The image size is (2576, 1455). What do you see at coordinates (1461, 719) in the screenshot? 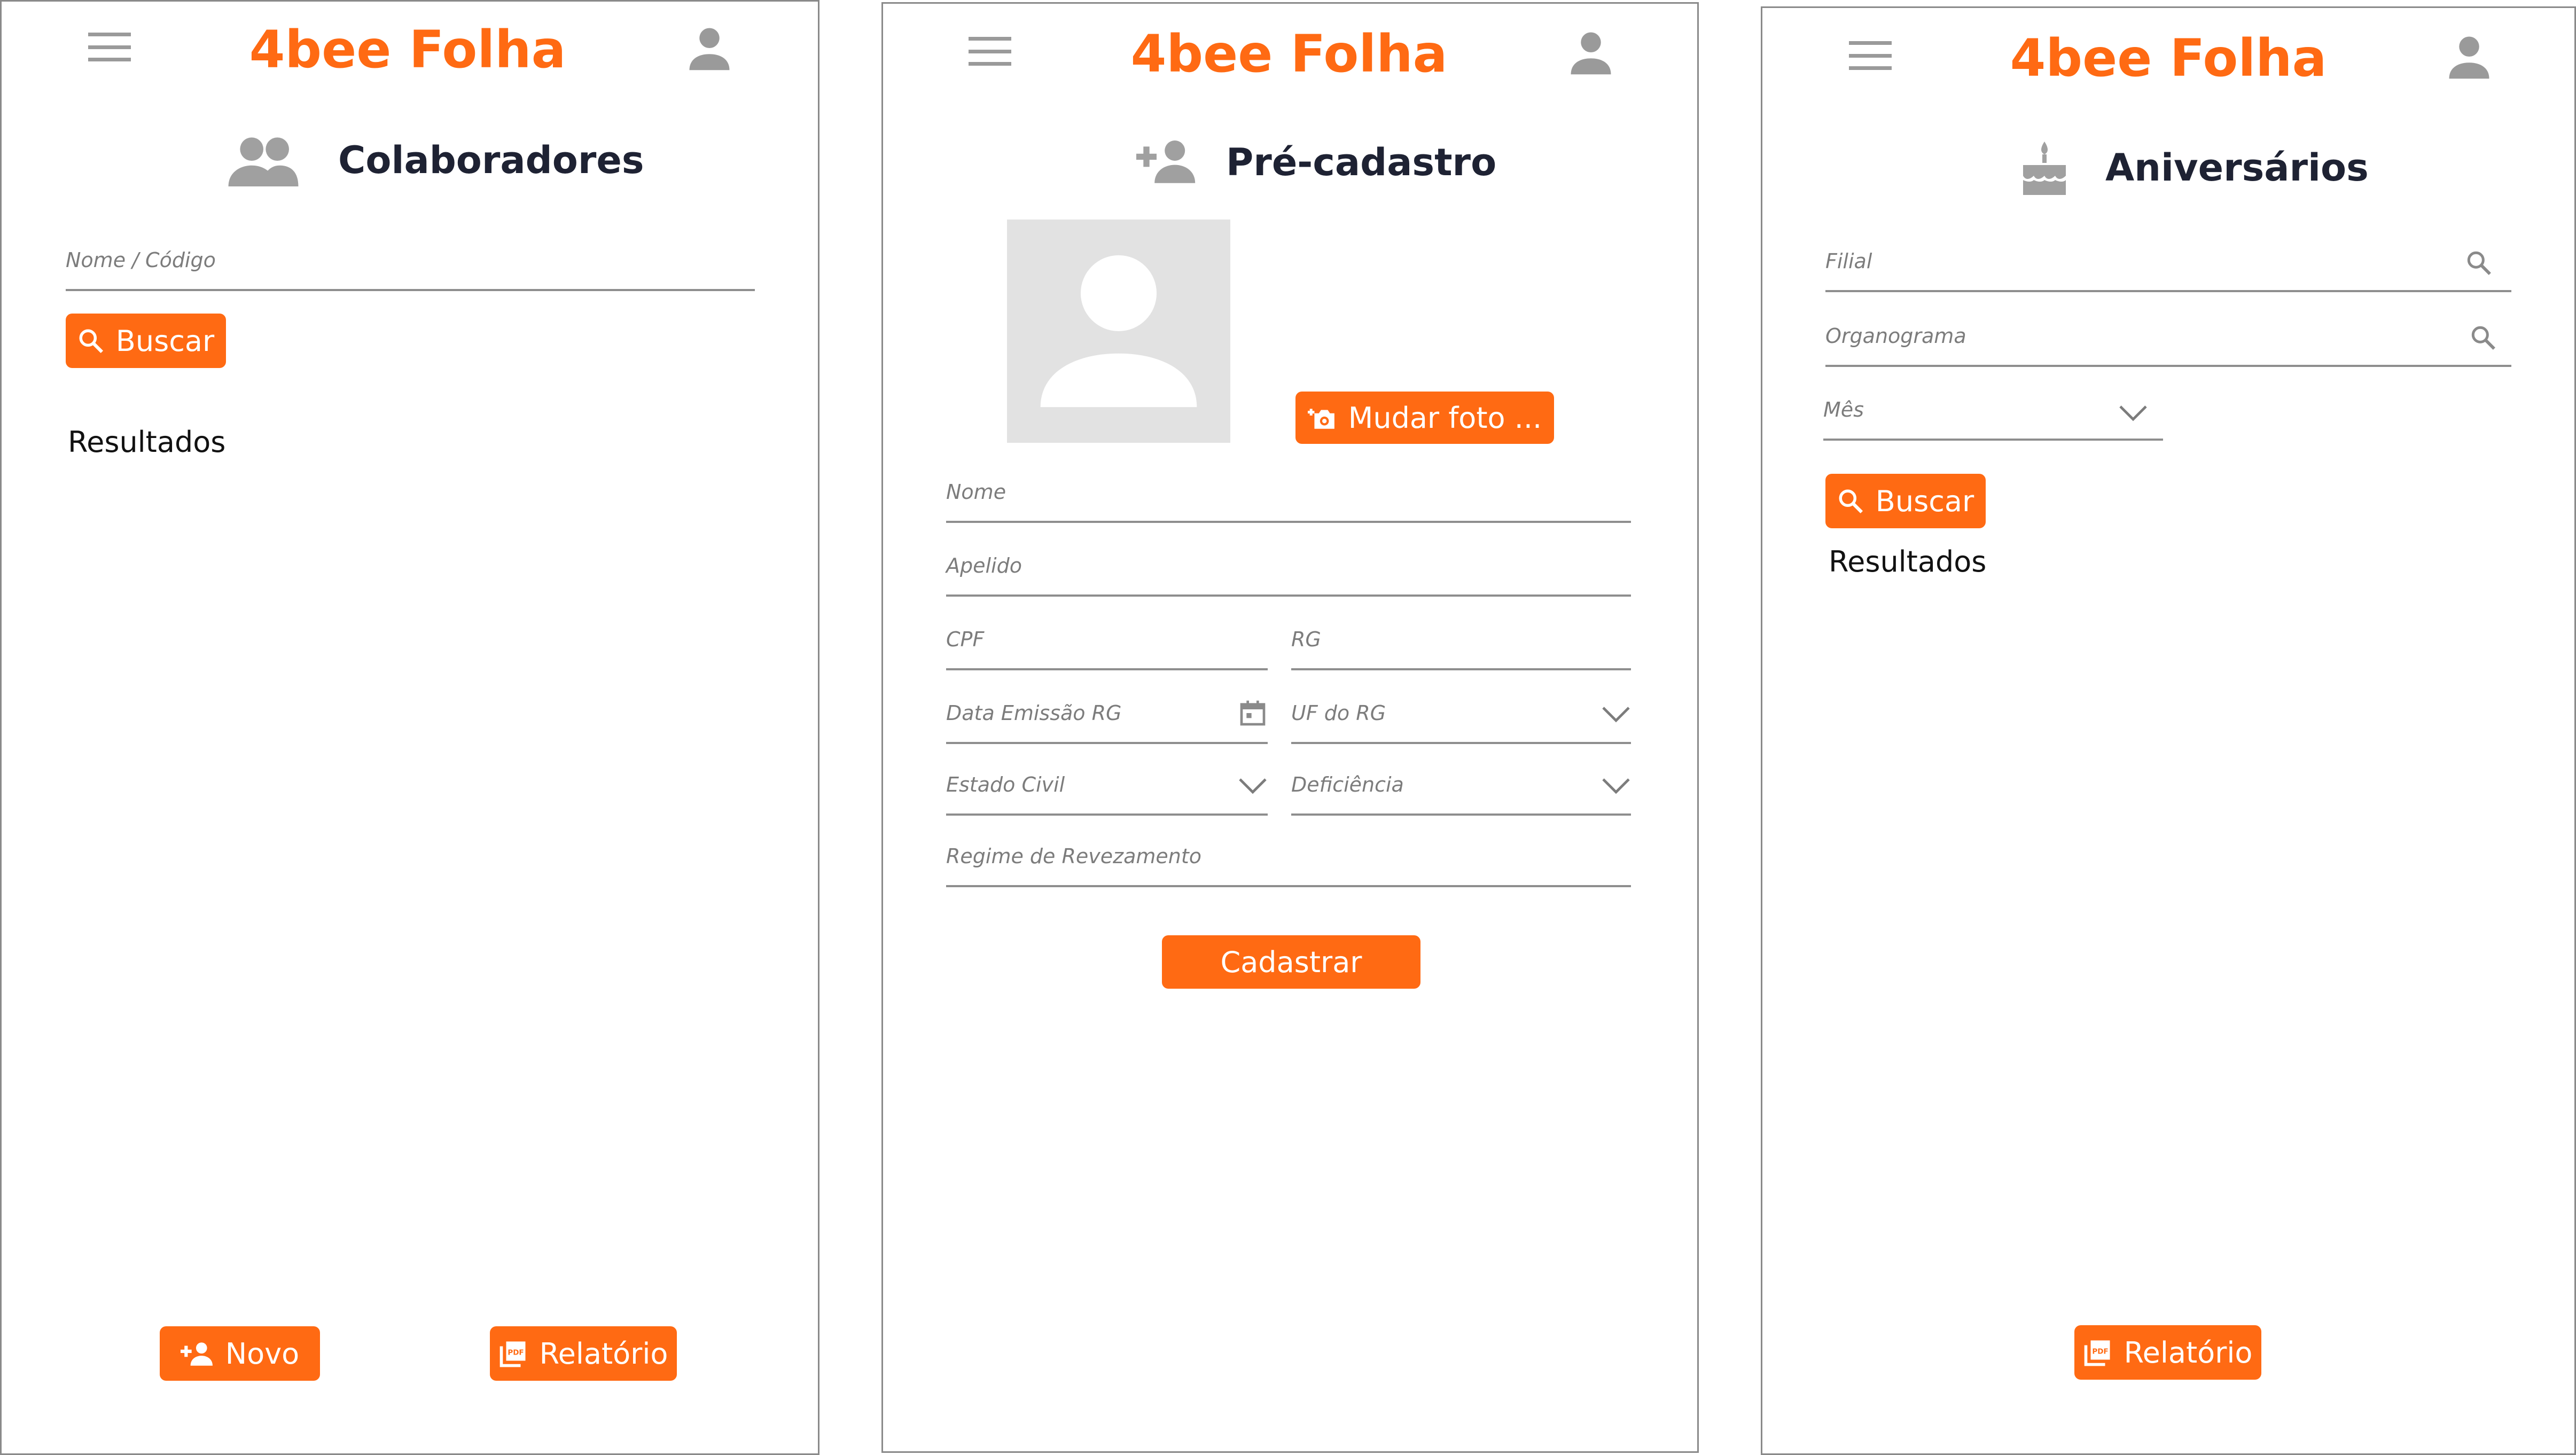
I see `uf-rg-select: UF do RG` at bounding box center [1461, 719].